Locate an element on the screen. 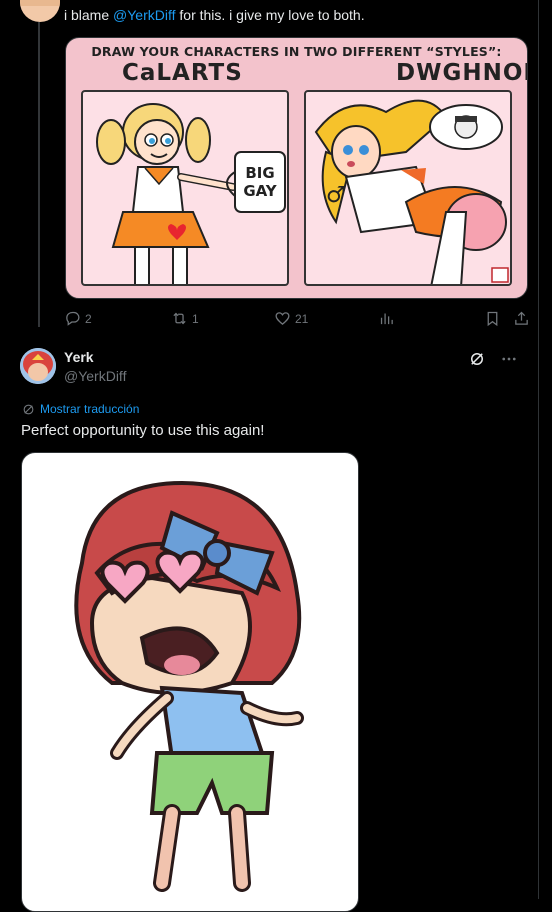 Image resolution: width=552 pixels, height=912 pixels. bookmark-button is located at coordinates (492, 318).